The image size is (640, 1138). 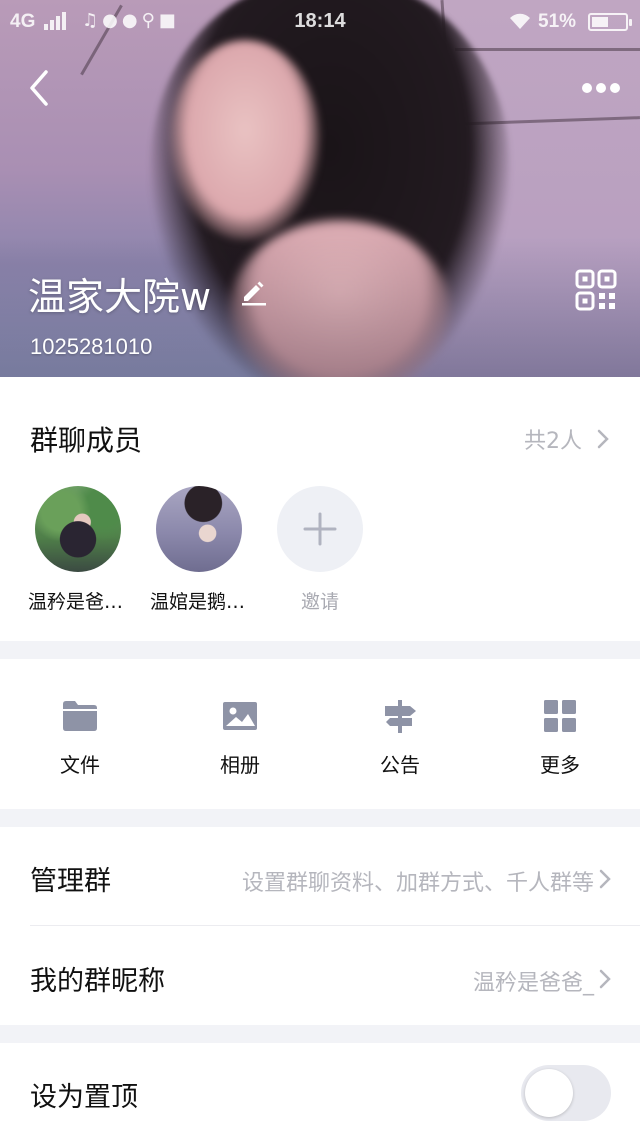 I want to click on pin-section: 设为置顶, so click(x=320, y=1090).